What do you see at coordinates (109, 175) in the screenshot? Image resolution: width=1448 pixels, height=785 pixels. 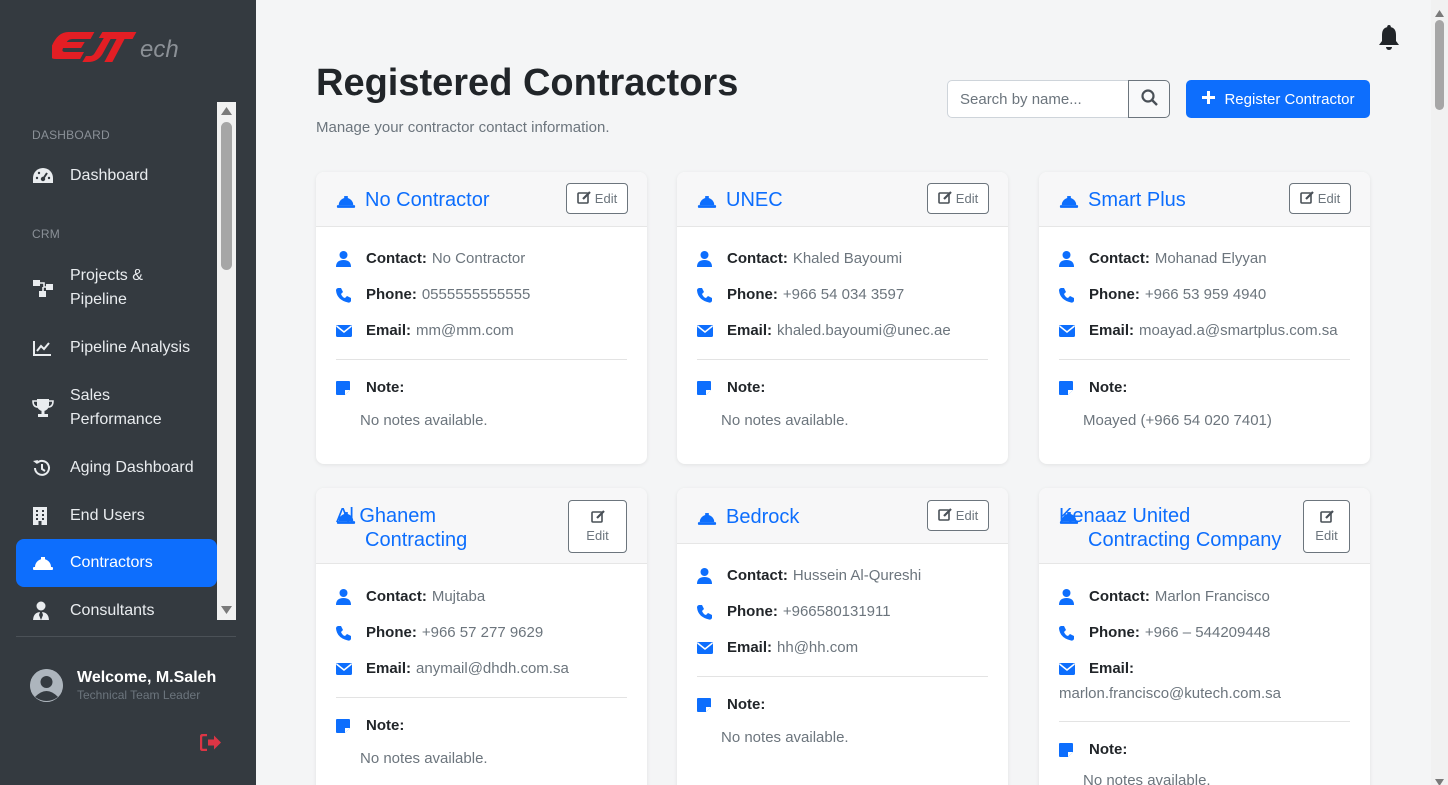 I see `sidebar-item-label: Dashboard` at bounding box center [109, 175].